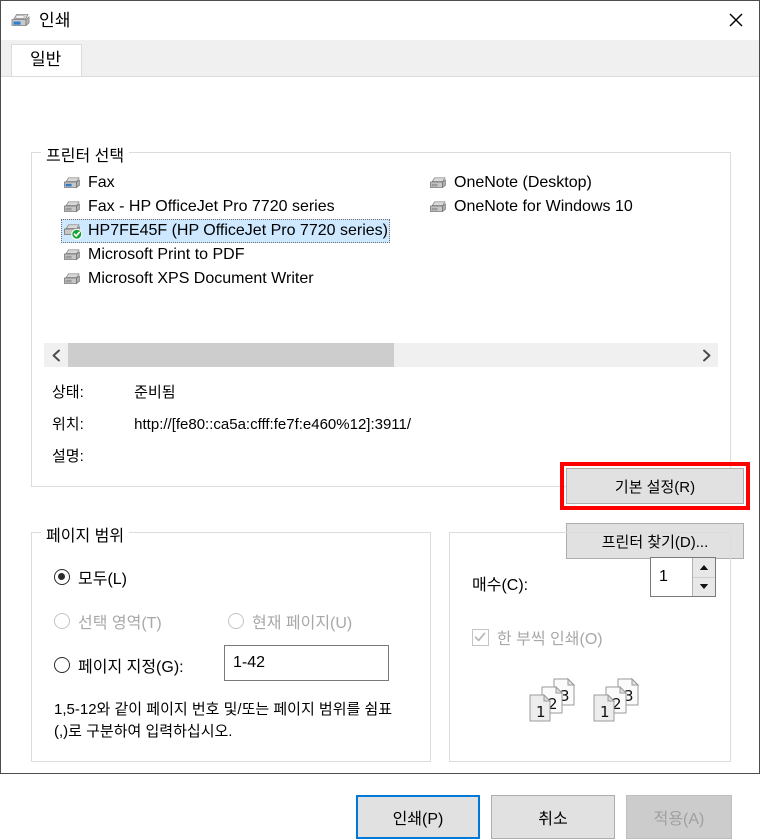 The width and height of the screenshot is (760, 839). What do you see at coordinates (238, 230) in the screenshot?
I see `printer-name: HP7FE45F (HP OfficeJet Pro 7720 series)` at bounding box center [238, 230].